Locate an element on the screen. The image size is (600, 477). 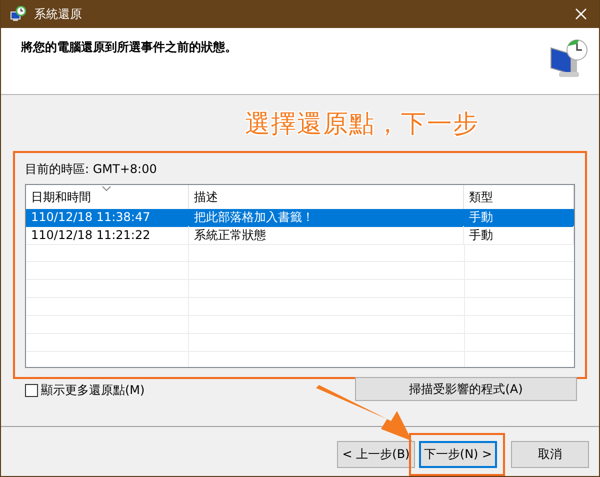
table-cell: 110/12/18 11:38:47 is located at coordinates (107, 217).